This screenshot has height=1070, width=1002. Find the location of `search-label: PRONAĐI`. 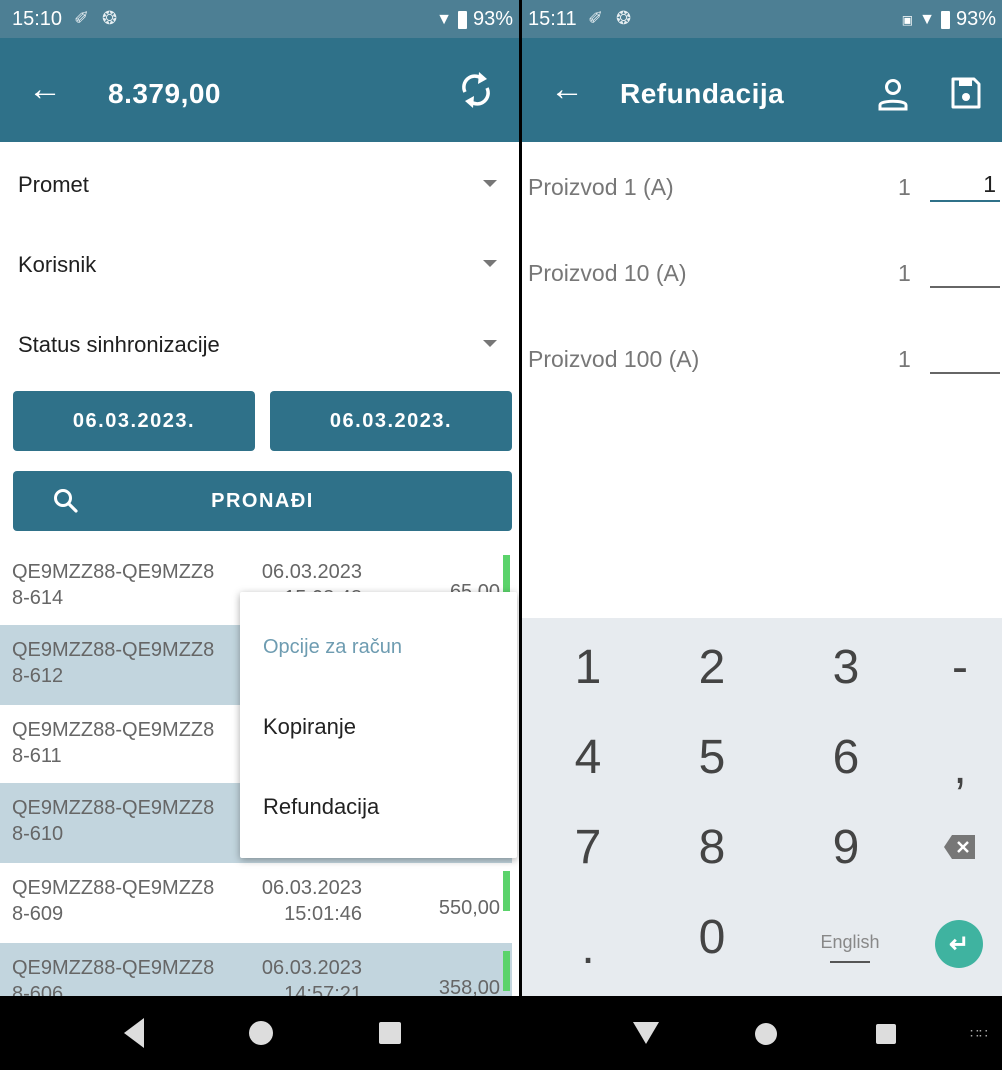

search-label: PRONAĐI is located at coordinates (262, 500).